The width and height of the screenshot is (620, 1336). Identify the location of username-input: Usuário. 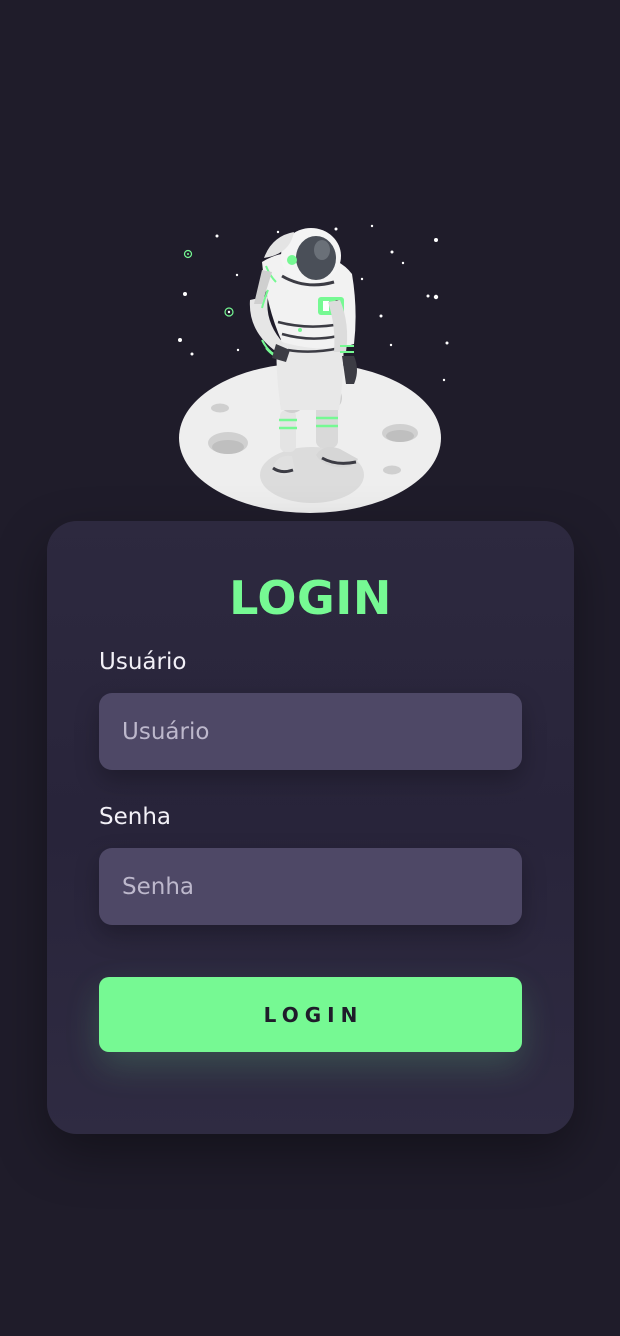
(310, 731).